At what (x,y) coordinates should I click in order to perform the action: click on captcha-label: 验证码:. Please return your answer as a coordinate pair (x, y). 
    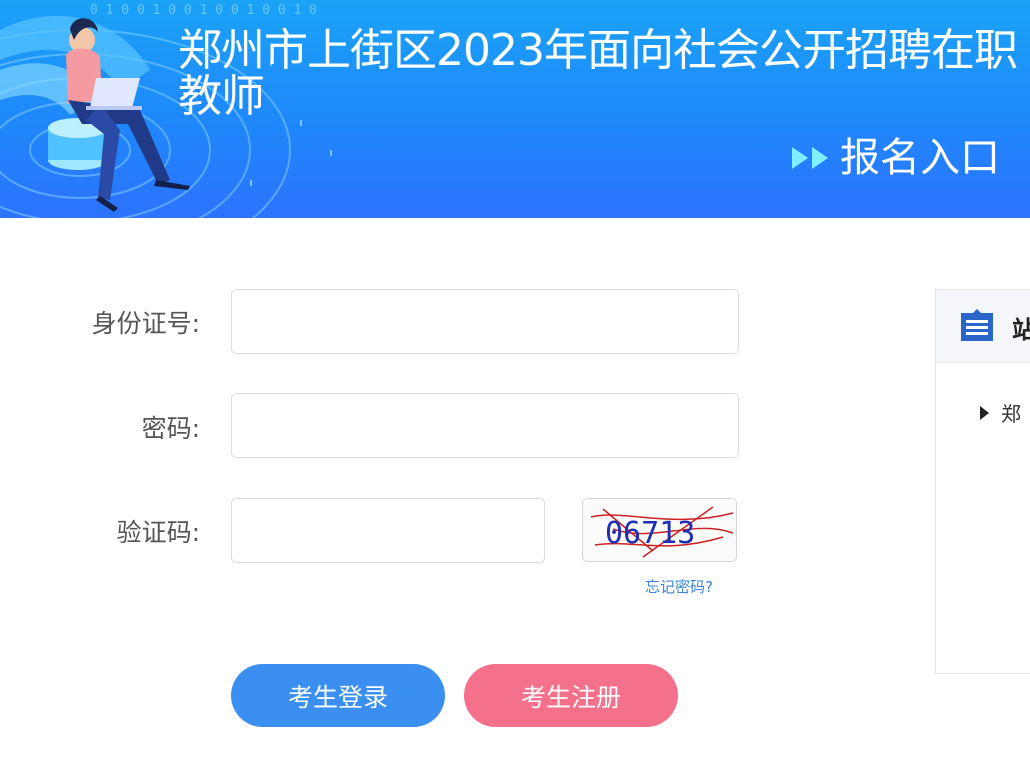
    Looking at the image, I should click on (158, 532).